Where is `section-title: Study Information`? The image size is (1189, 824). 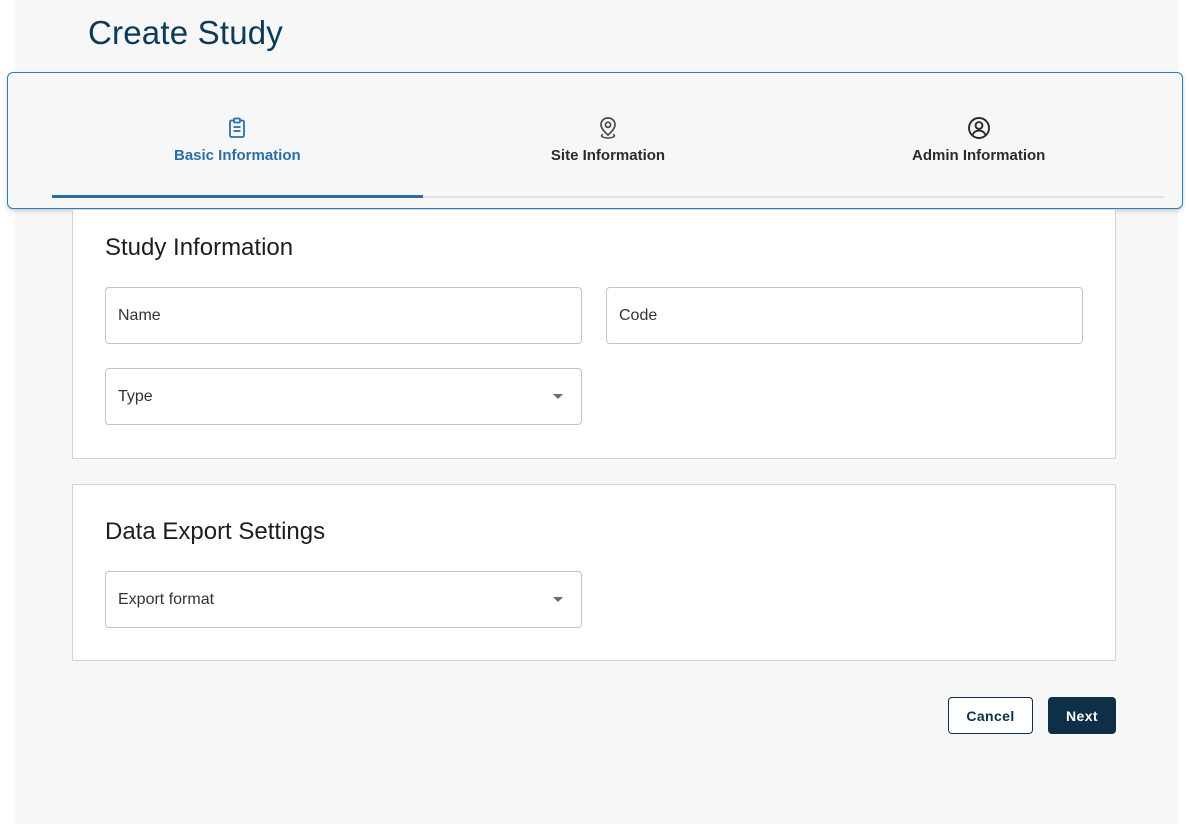 section-title: Study Information is located at coordinates (199, 247).